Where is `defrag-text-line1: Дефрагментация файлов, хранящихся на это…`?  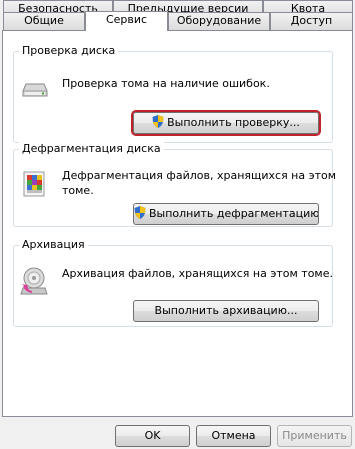
defrag-text-line1: Дефрагментация файлов, хранящихся на это… is located at coordinates (199, 175).